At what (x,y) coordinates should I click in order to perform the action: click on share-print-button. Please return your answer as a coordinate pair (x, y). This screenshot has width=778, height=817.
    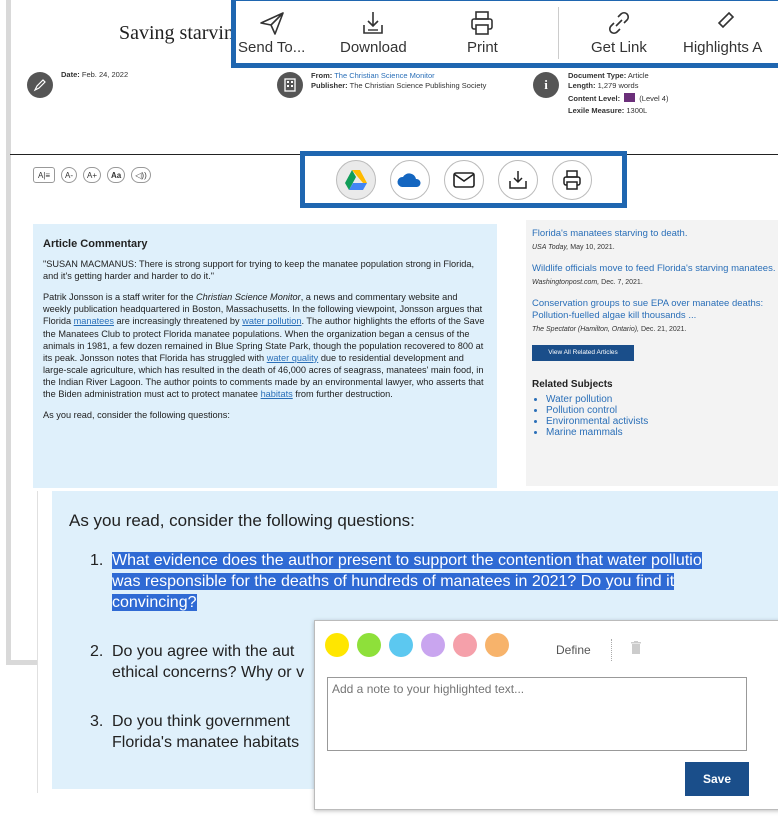
    Looking at the image, I should click on (571, 179).